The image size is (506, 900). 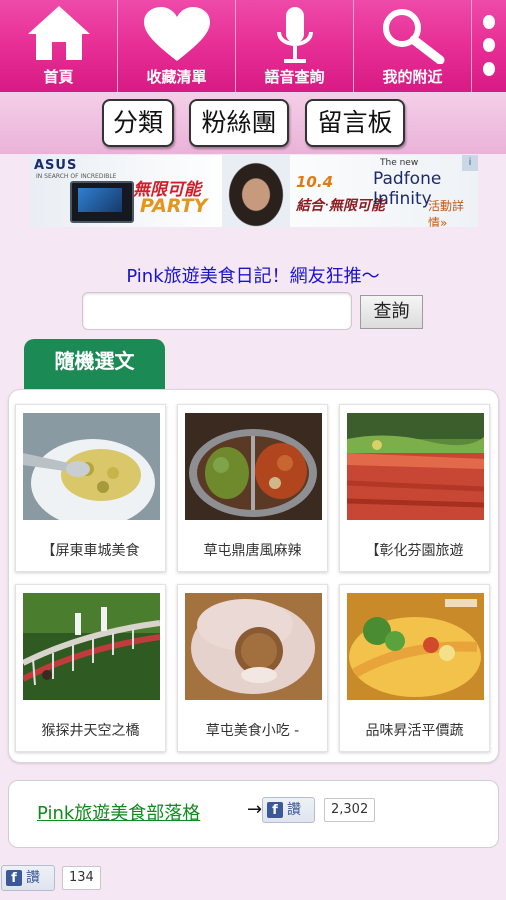 What do you see at coordinates (414, 731) in the screenshot?
I see `article-title: 品味昇活平價蔬` at bounding box center [414, 731].